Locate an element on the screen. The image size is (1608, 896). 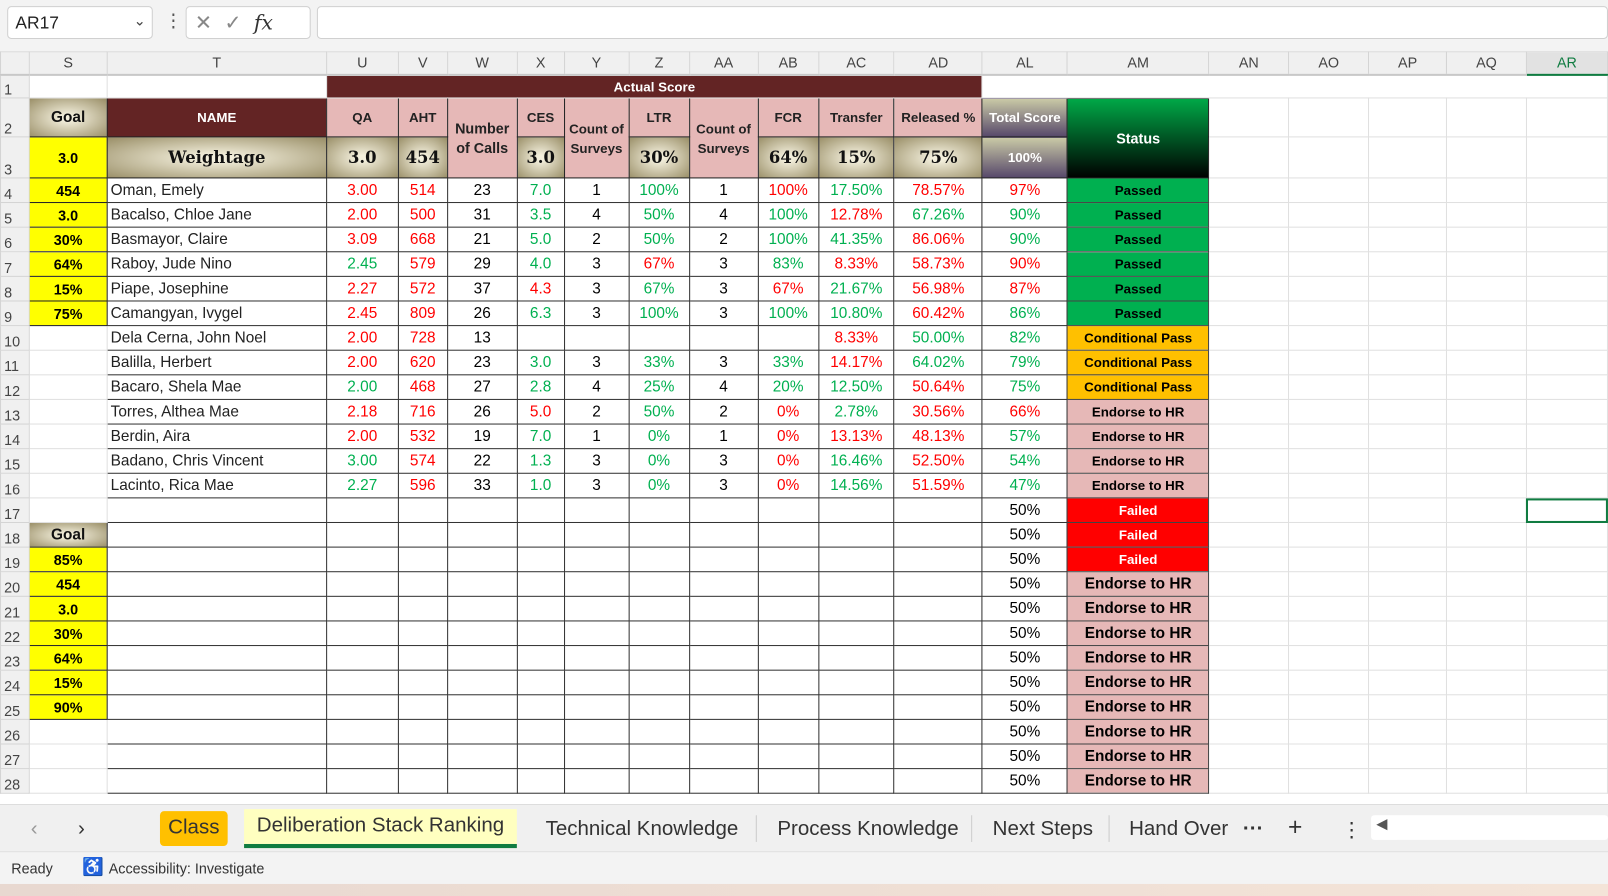
total-value: 86% is located at coordinates (1024, 313).